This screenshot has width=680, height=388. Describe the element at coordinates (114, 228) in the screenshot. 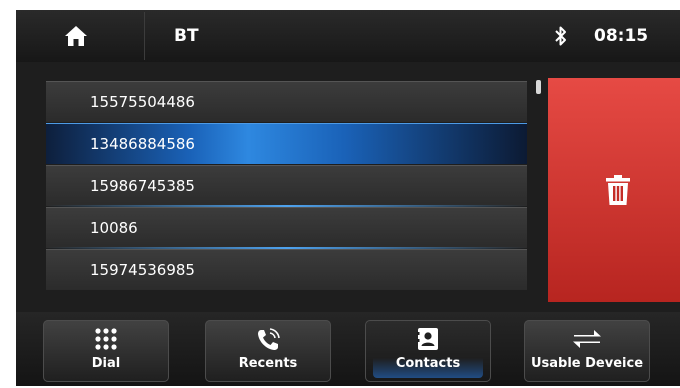

I see `contact-number: 10086` at that location.